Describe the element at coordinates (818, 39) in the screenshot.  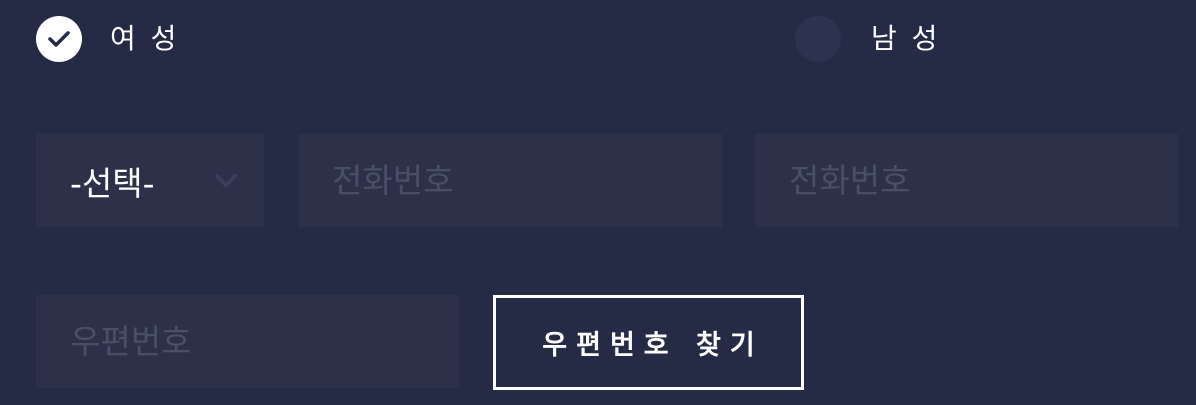
I see `radio-unchecked-indicator` at that location.